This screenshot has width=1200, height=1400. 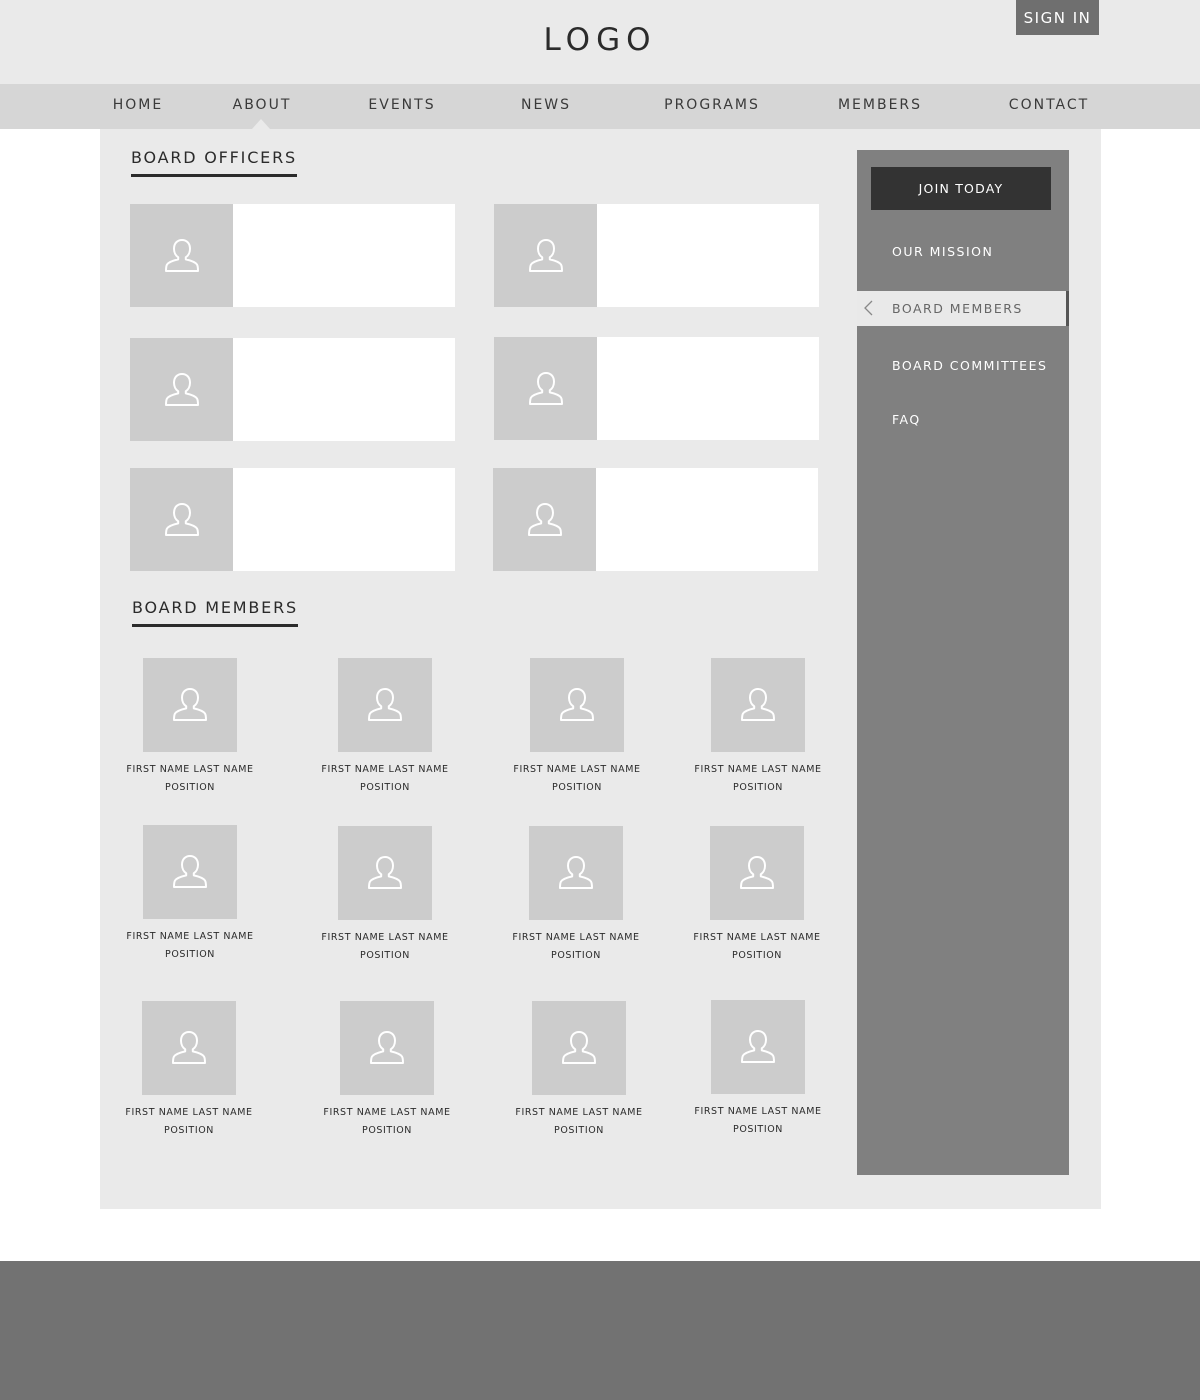 What do you see at coordinates (712, 106) in the screenshot?
I see `nav-item-programs: PROGRAMS` at bounding box center [712, 106].